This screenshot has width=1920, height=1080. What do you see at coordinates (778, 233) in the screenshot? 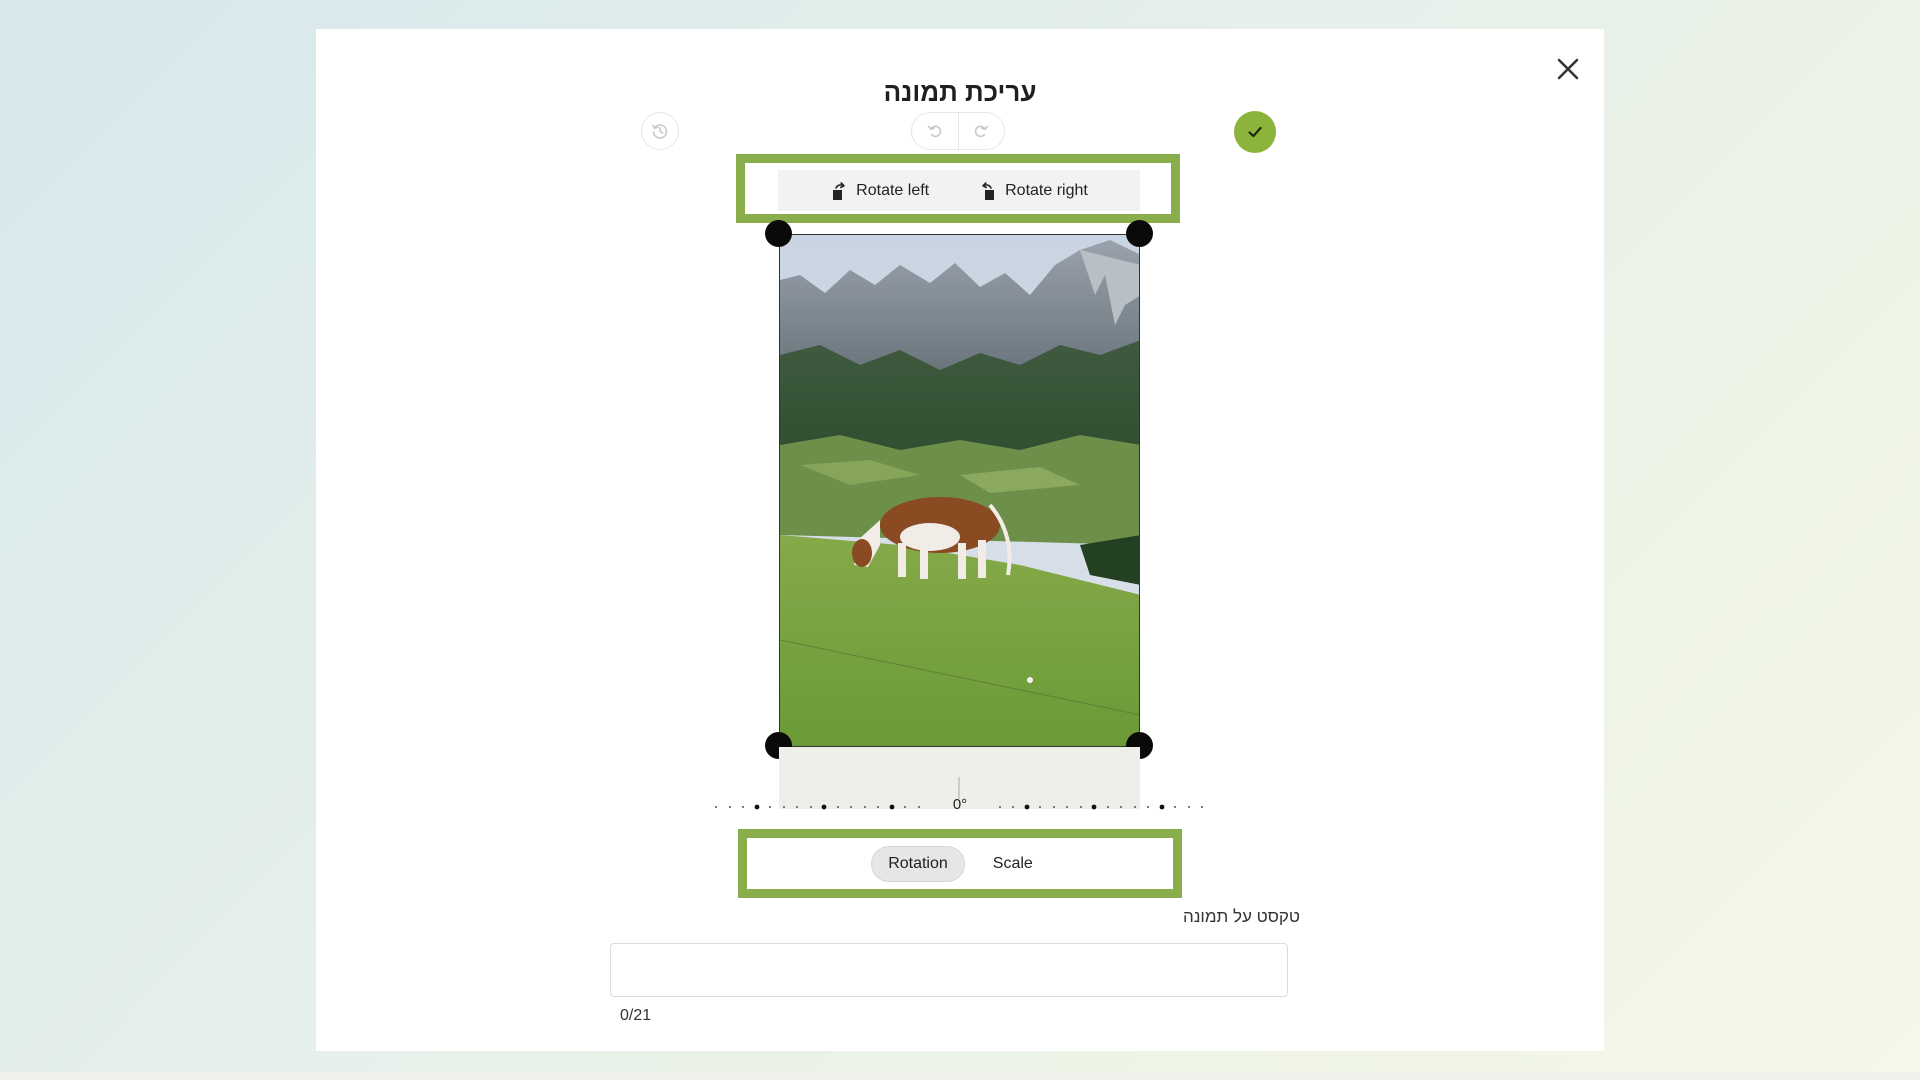
I see `crop-handle-top-left` at bounding box center [778, 233].